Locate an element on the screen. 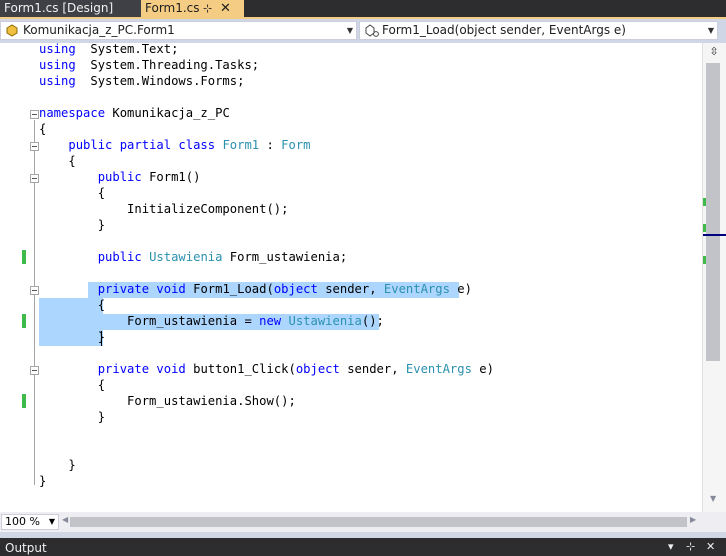  scroll-left-icon: ◀ is located at coordinates (65, 519).